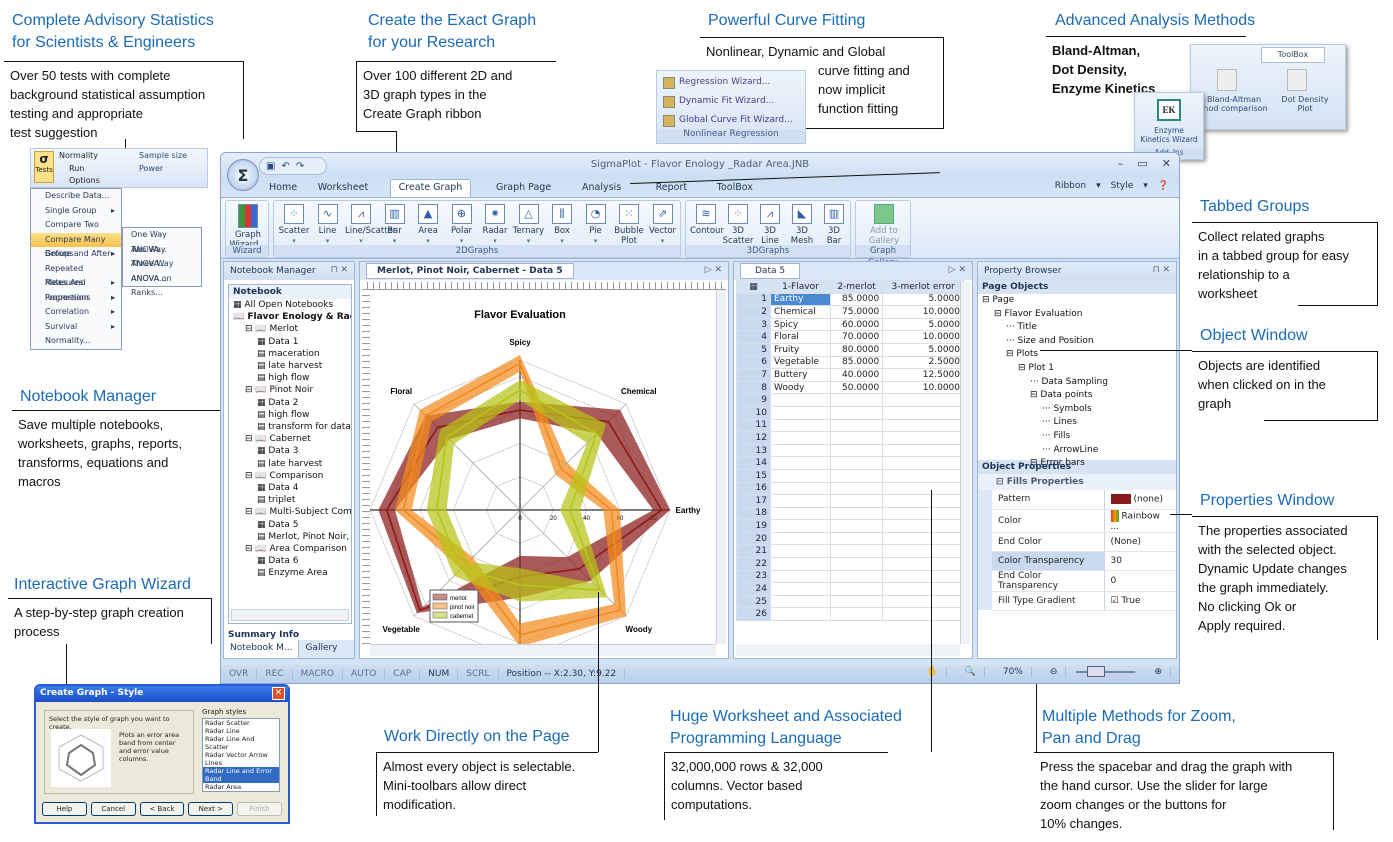 This screenshot has height=842, width=1393. What do you see at coordinates (753, 324) in the screenshot?
I see `row-header: 3` at bounding box center [753, 324].